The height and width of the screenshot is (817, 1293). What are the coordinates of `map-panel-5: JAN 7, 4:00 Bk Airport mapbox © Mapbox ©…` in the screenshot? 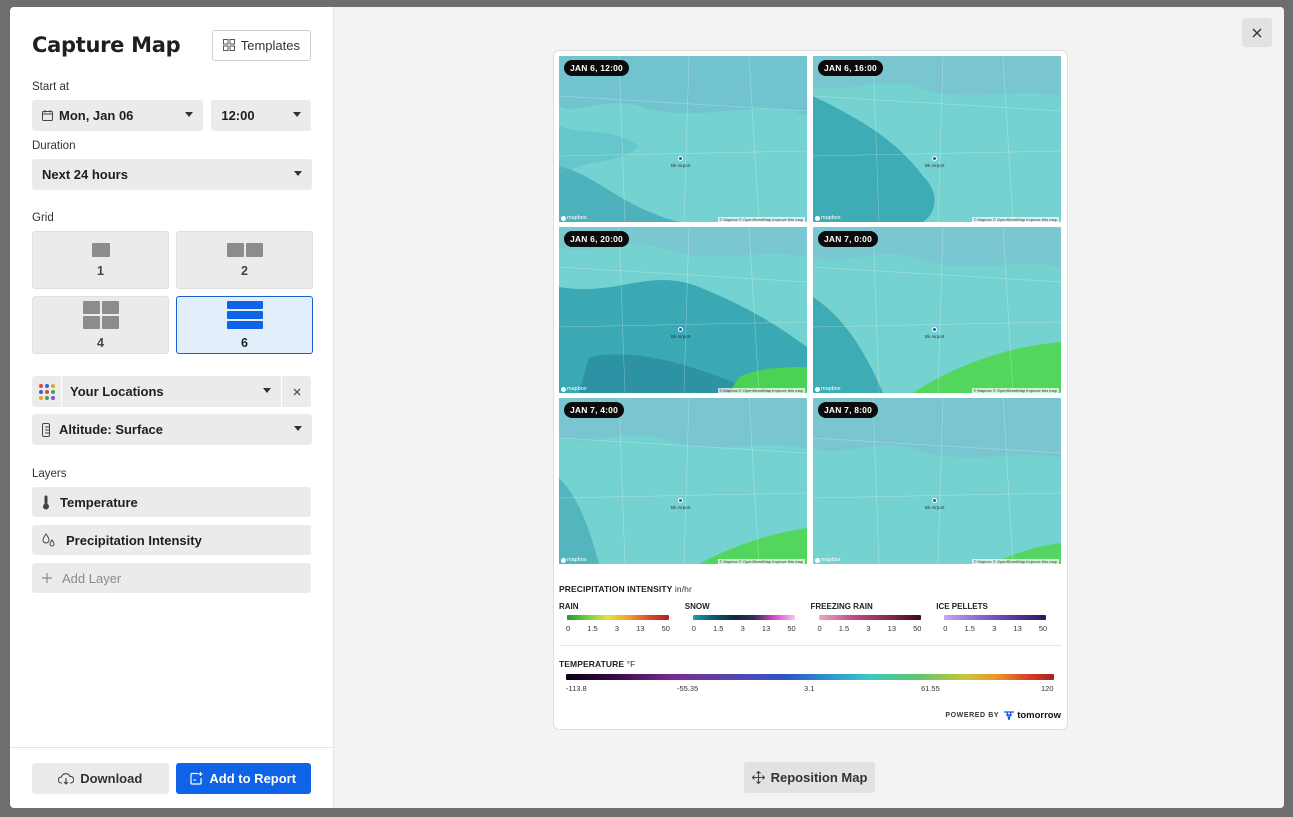 It's located at (683, 481).